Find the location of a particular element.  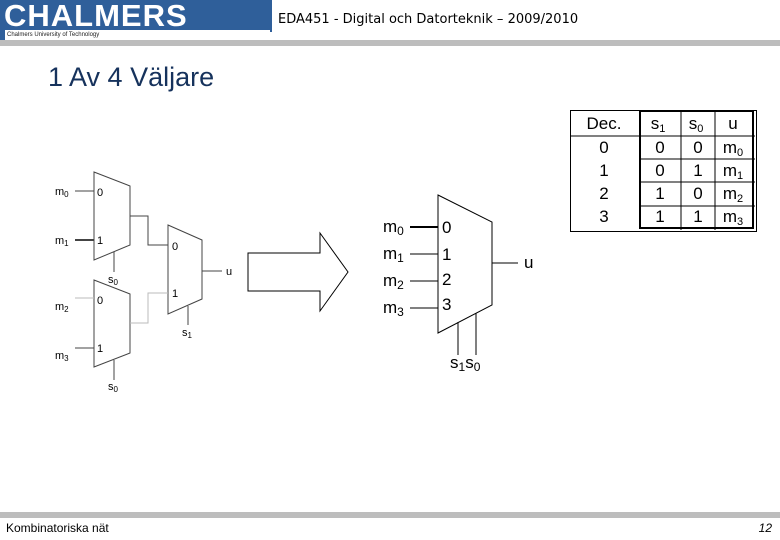

footer-topic: Kombinatoriska nät is located at coordinates (57, 528).